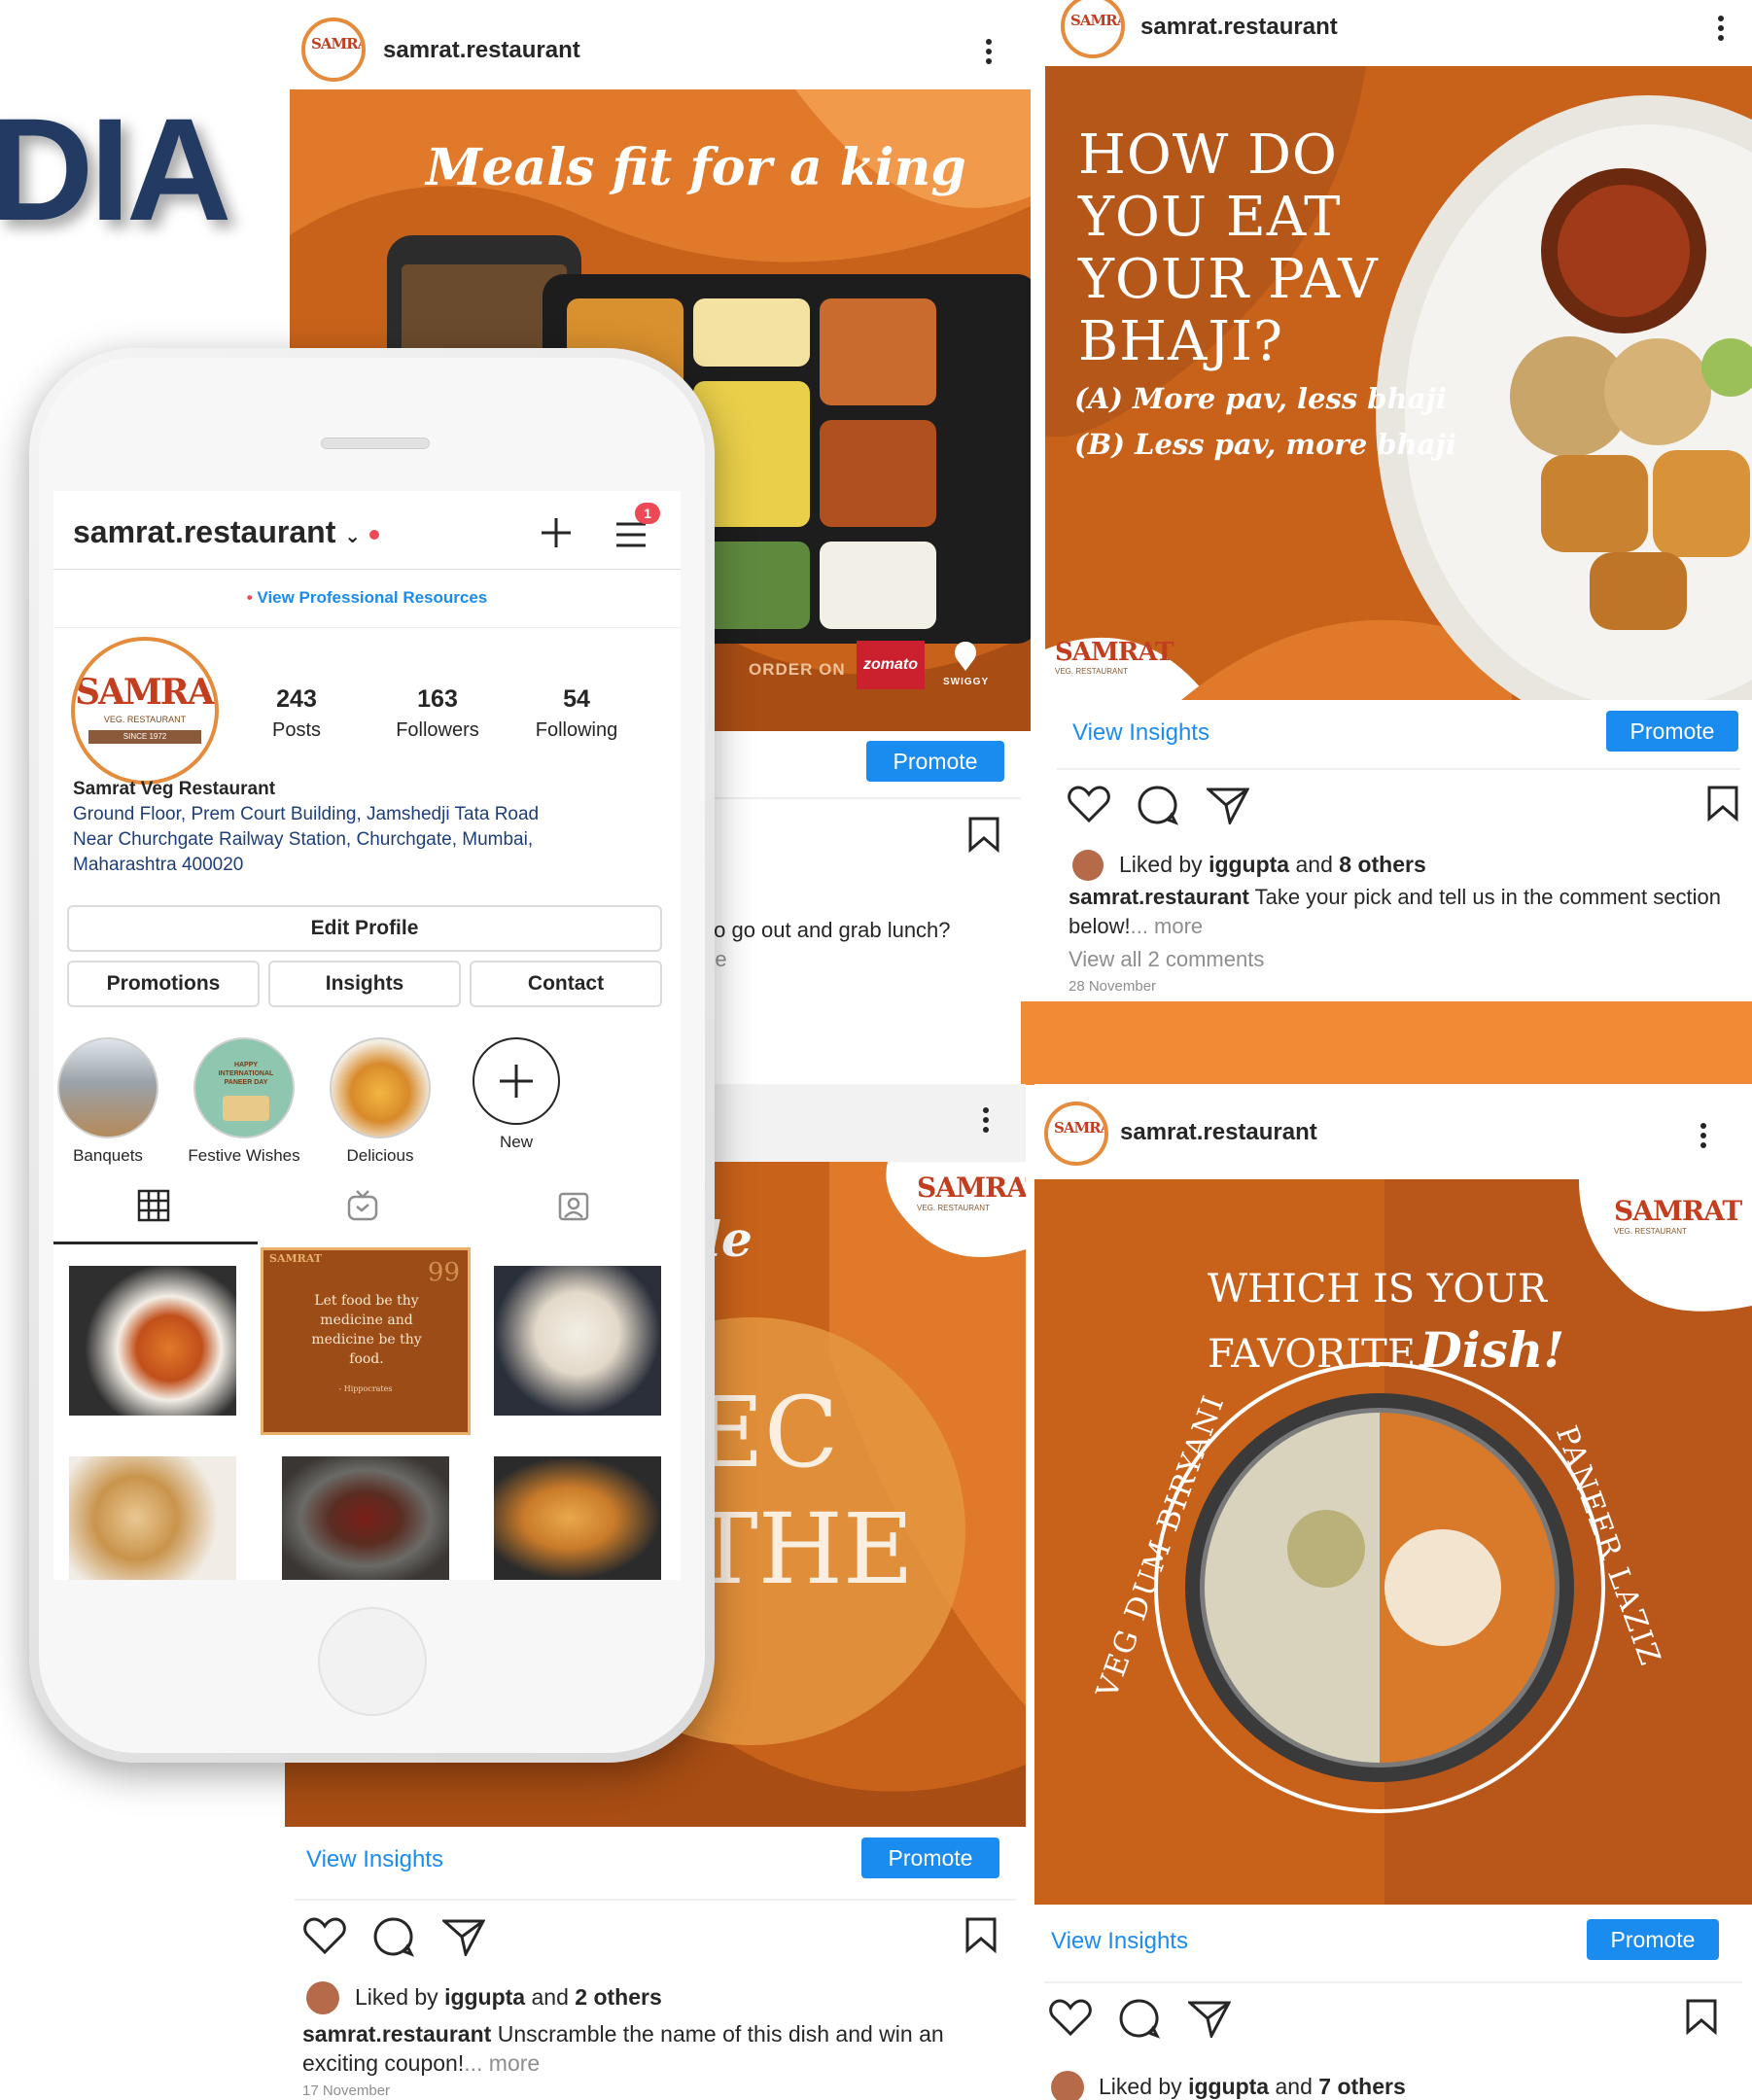 The width and height of the screenshot is (1752, 2100). What do you see at coordinates (1382, 864) in the screenshot?
I see `liked-others: 8 others` at bounding box center [1382, 864].